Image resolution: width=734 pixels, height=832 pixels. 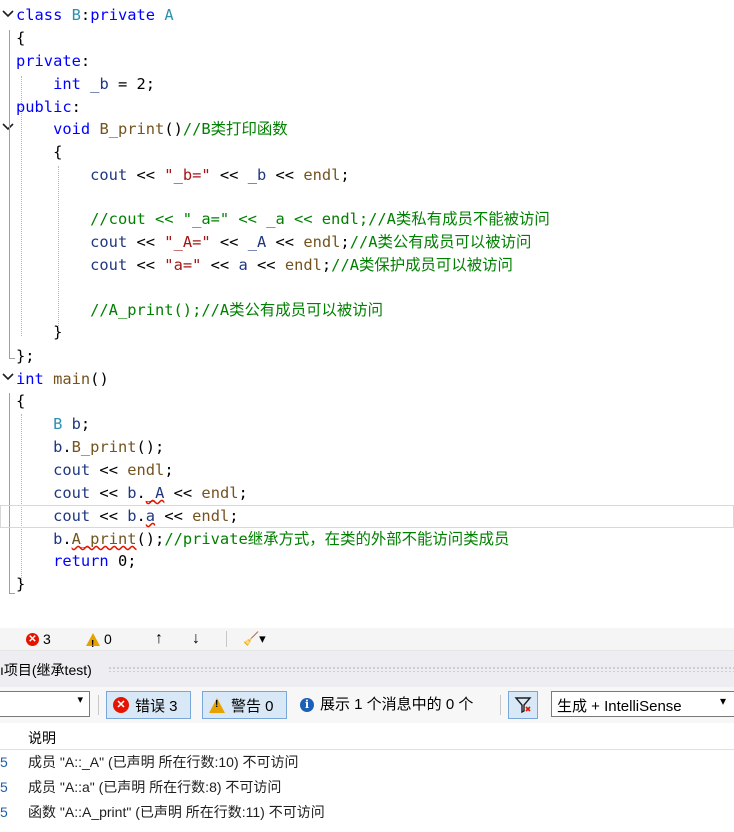 I want to click on error-row: 5 函数 "A::A_print" (已声明 所在行数:11) 不可访问, so click(x=367, y=812).